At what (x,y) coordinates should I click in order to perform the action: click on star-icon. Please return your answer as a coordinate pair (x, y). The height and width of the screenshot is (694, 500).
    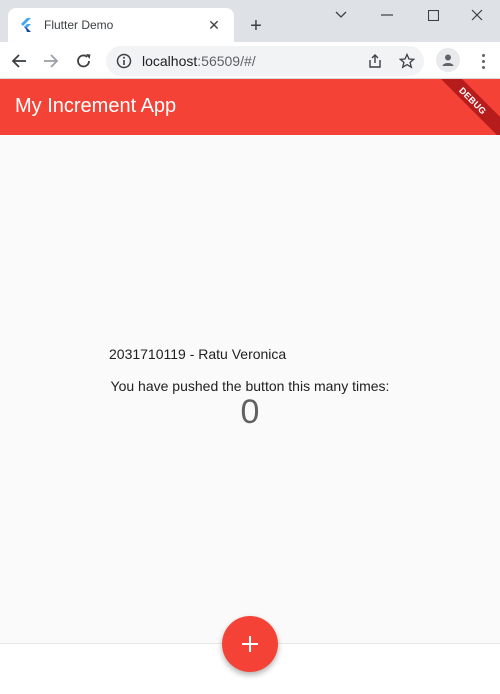
    Looking at the image, I should click on (407, 61).